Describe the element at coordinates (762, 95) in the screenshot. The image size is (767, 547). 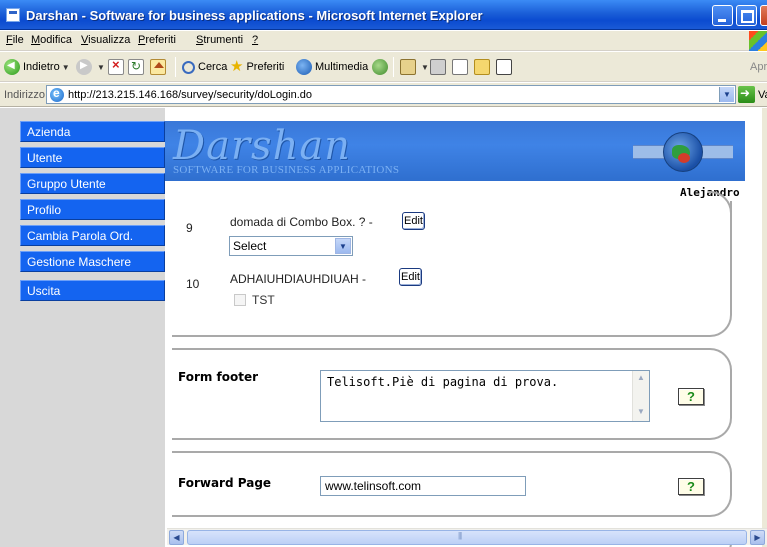
I see `go-label: Vai` at that location.